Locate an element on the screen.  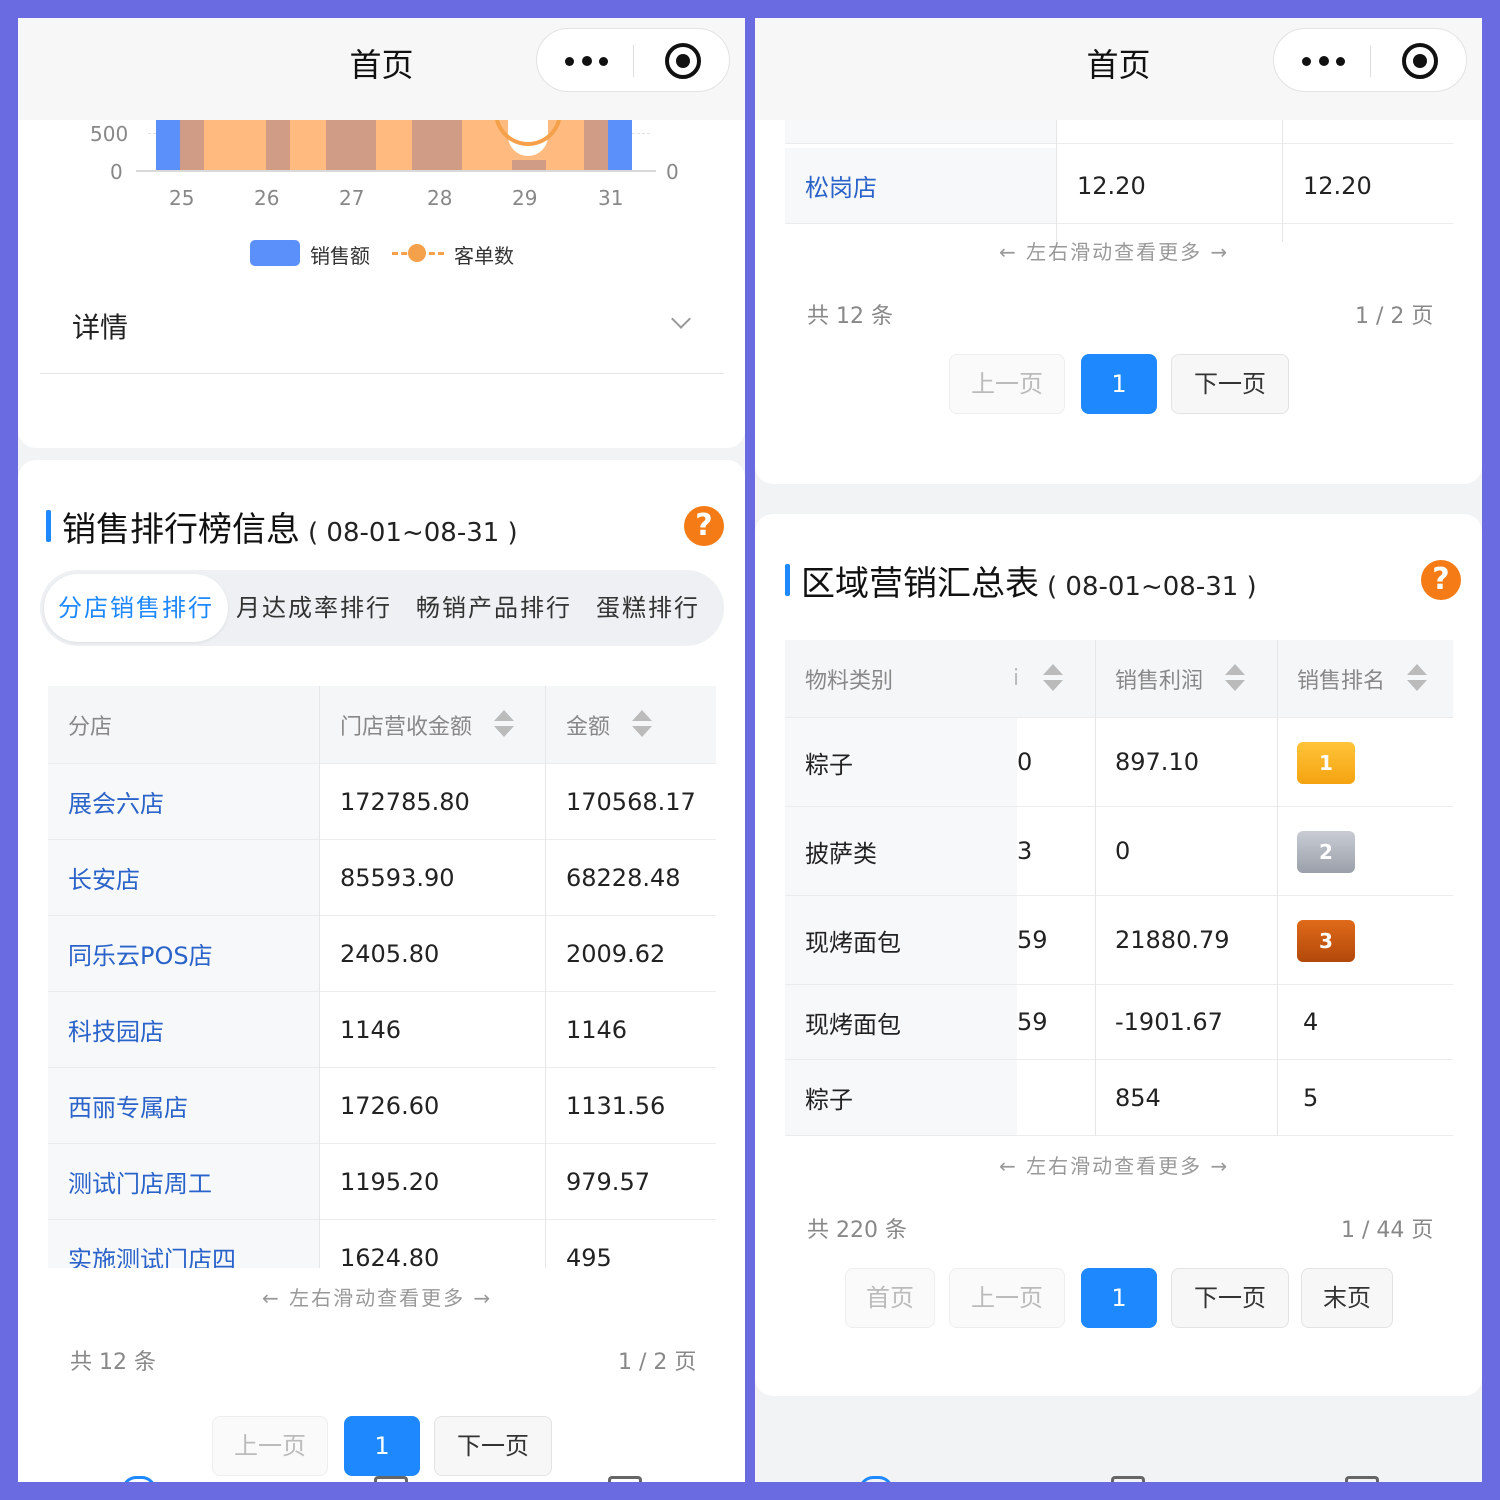
ranking-date: ( 08-01~08-31 ) is located at coordinates (413, 533).